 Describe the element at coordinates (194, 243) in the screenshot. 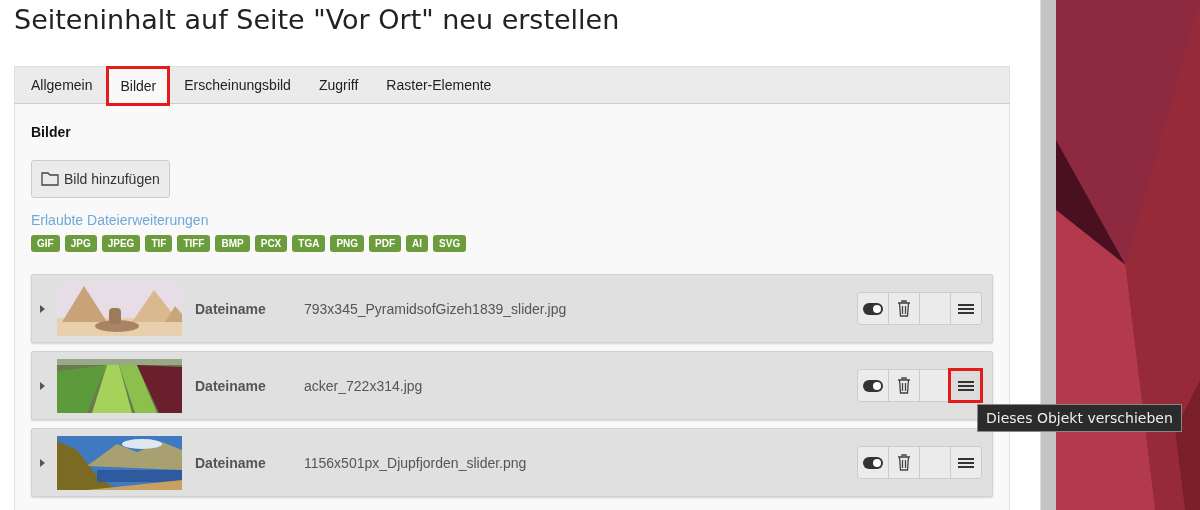

I see `extension-tag: TIFF` at that location.